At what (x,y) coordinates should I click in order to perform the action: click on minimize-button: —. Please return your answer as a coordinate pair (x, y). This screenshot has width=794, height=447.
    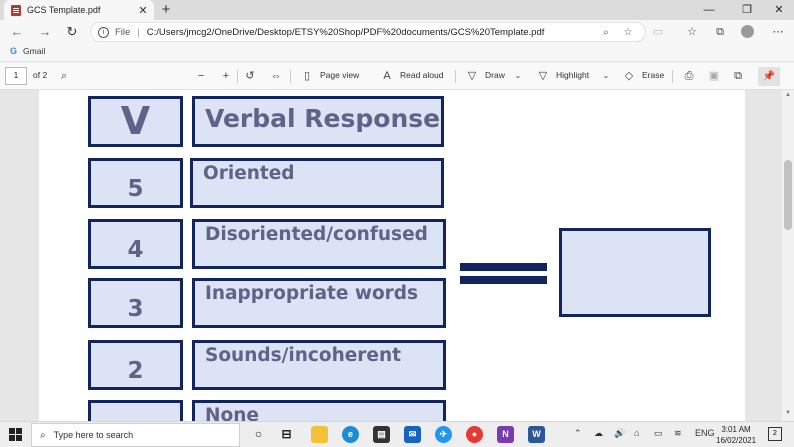
    Looking at the image, I should click on (709, 10).